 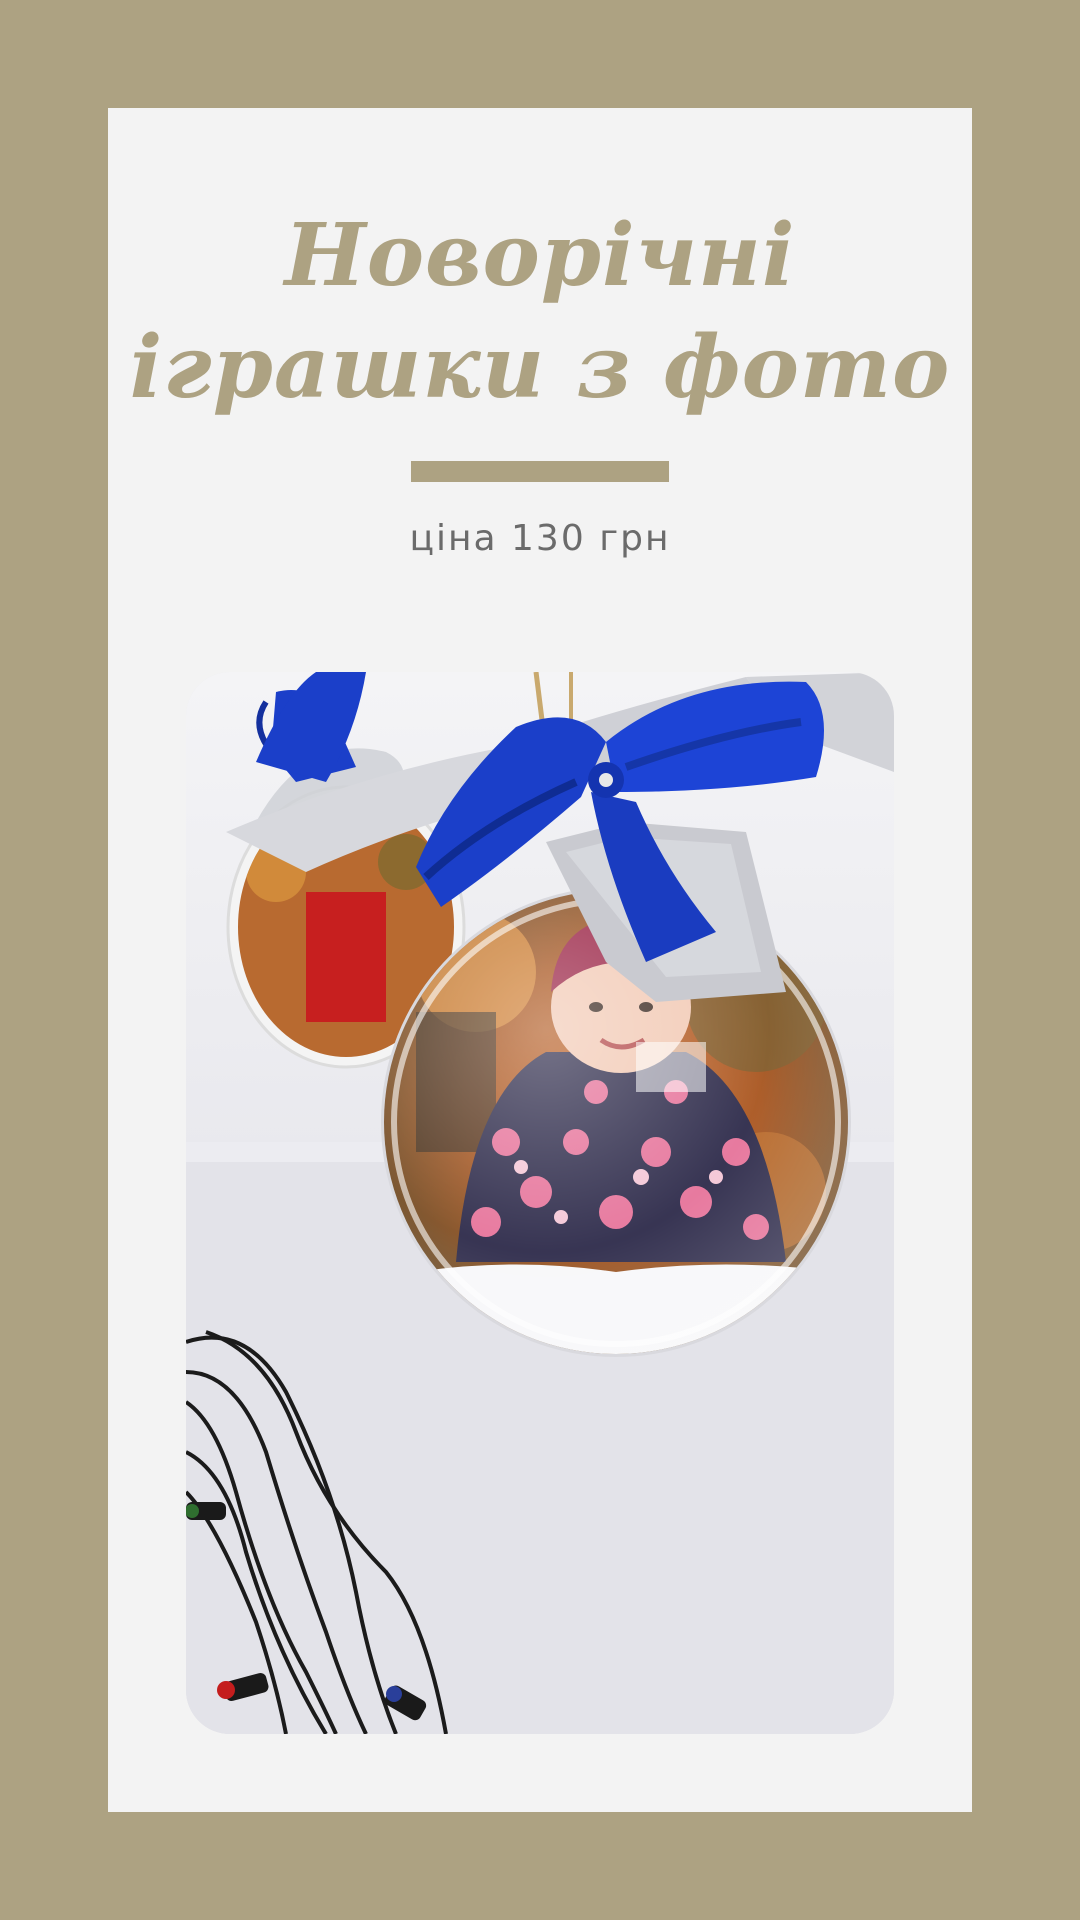 What do you see at coordinates (540, 471) in the screenshot?
I see `title-divider` at bounding box center [540, 471].